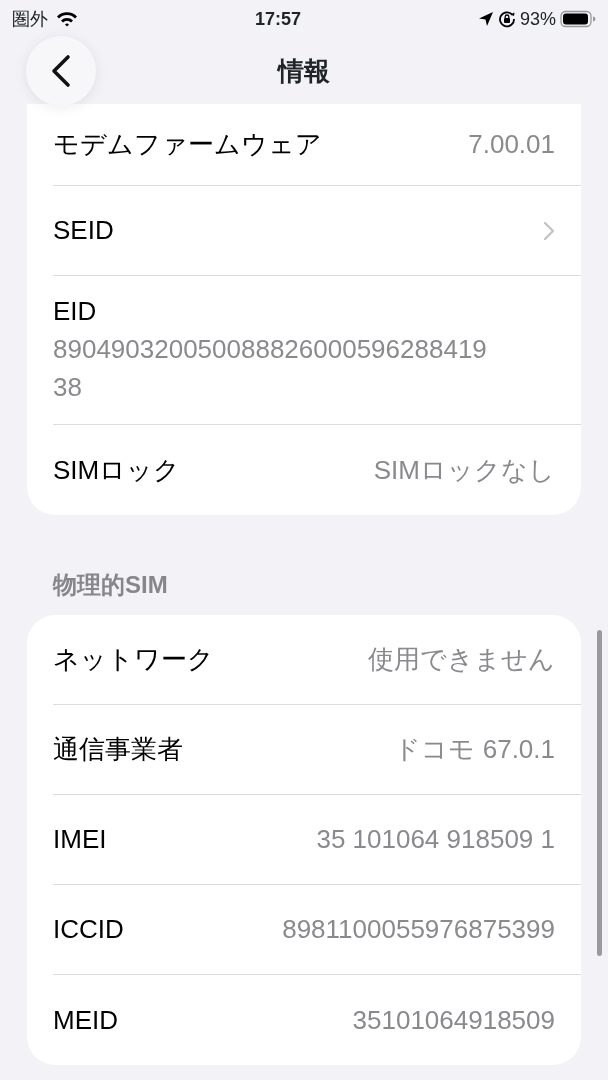 The width and height of the screenshot is (608, 1080). Describe the element at coordinates (418, 930) in the screenshot. I see `row-value: 8981100055976875399` at that location.